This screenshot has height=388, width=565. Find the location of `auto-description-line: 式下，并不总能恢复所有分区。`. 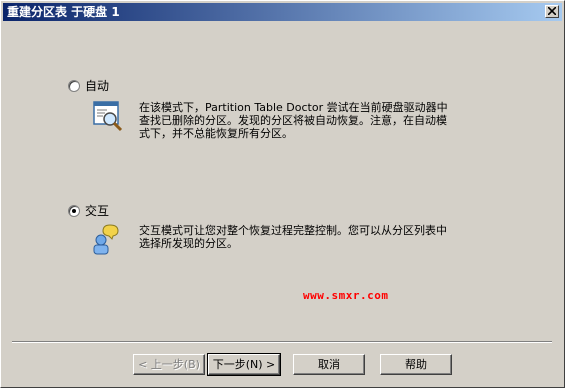

auto-description-line: 式下，并不总能恢复所有分区。 is located at coordinates (216, 133).